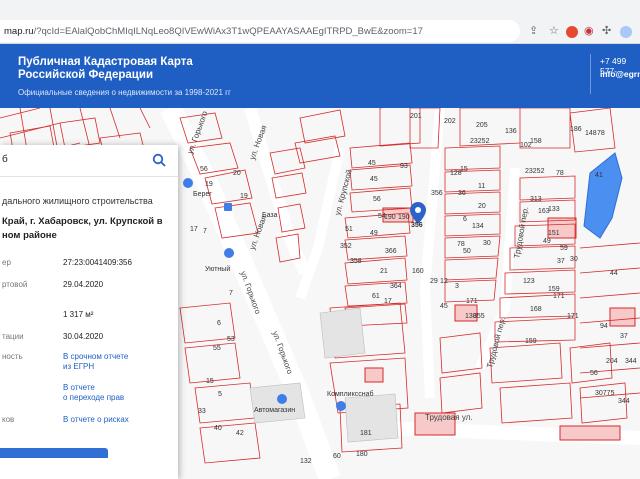 The height and width of the screenshot is (479, 640). I want to click on parcel-number: 93, so click(404, 166).